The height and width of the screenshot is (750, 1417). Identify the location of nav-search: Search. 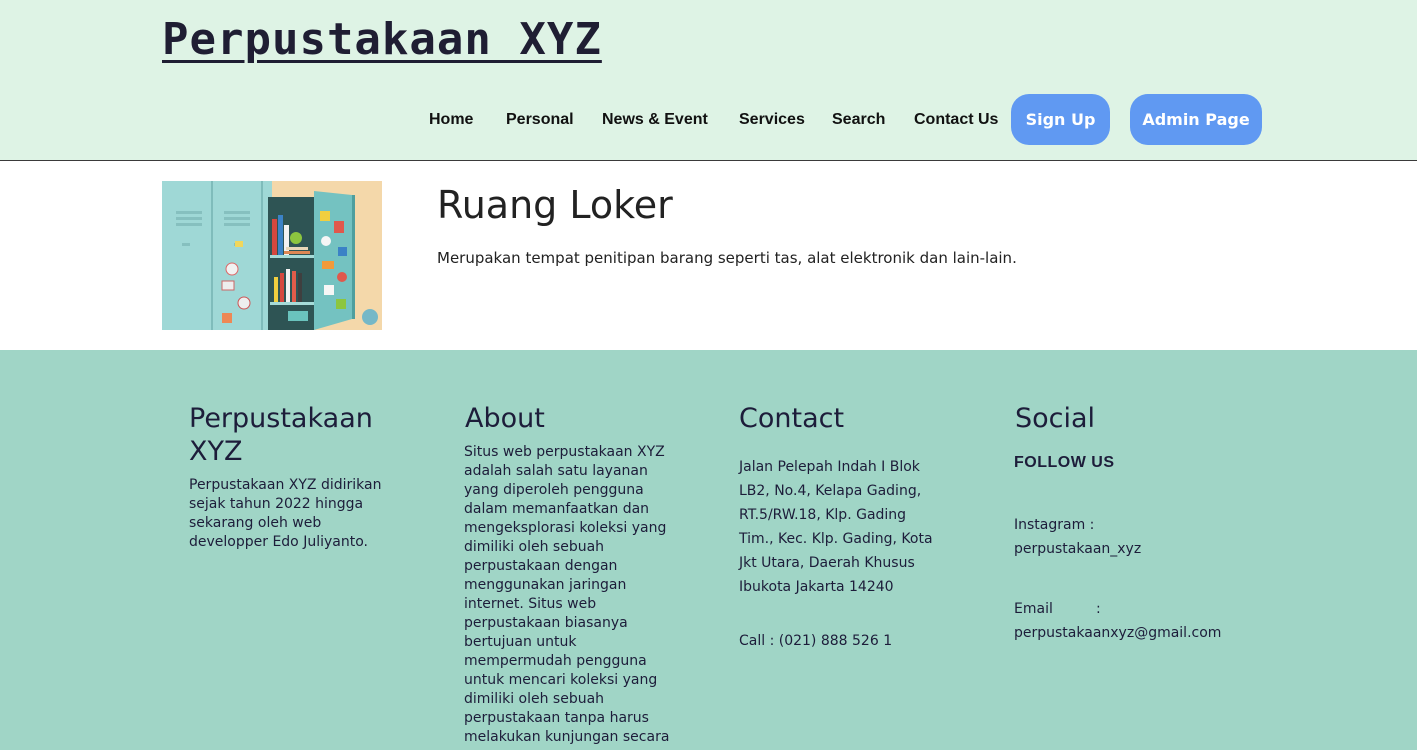
(858, 120).